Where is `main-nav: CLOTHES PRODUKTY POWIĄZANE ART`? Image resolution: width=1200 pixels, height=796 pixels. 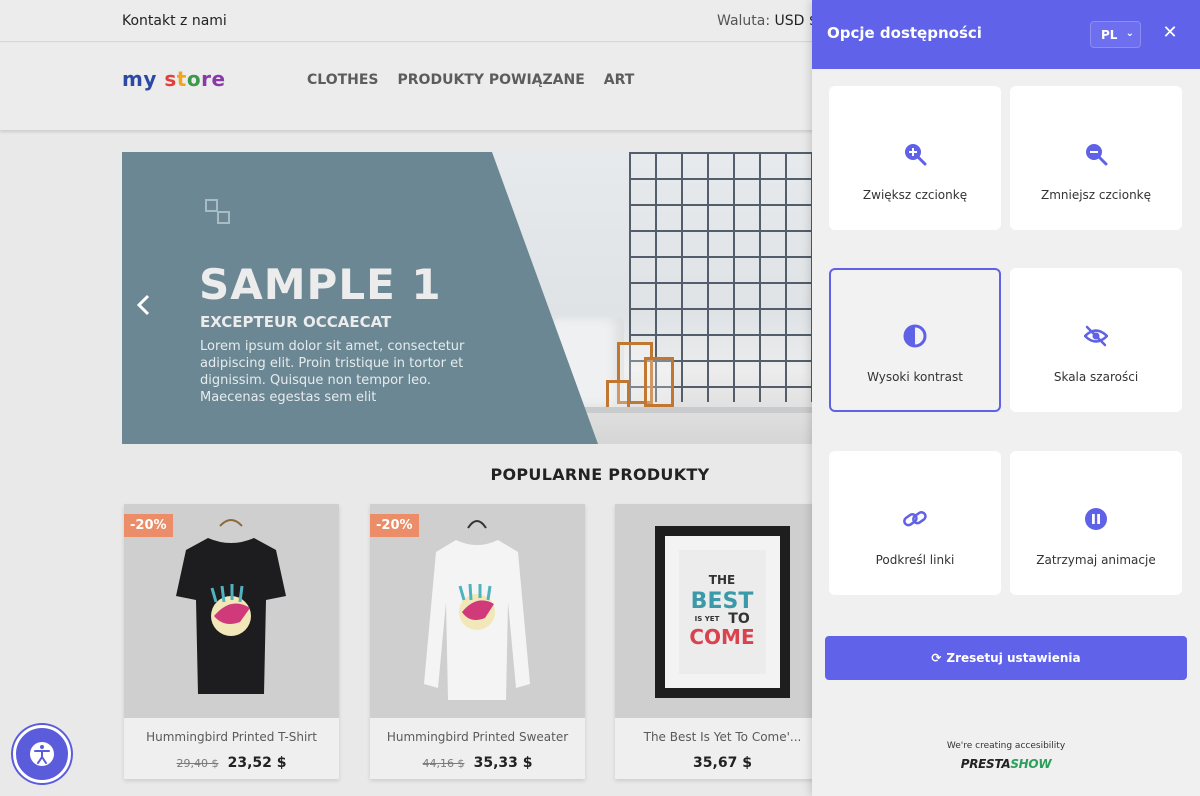
main-nav: CLOTHES PRODUKTY POWIĄZANE ART is located at coordinates (470, 80).